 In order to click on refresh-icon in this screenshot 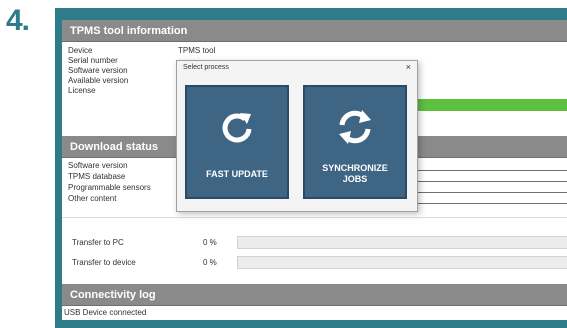, I will do `click(237, 129)`.